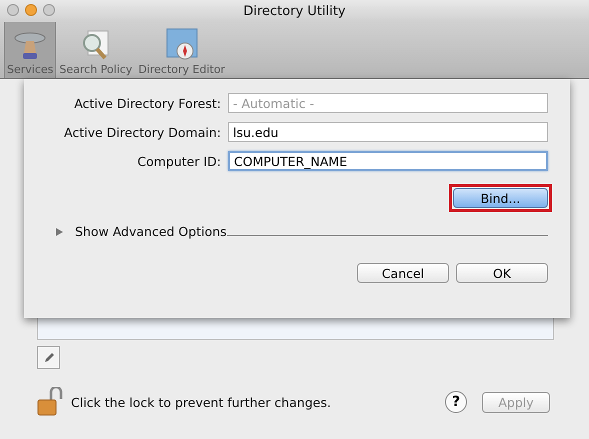 This screenshot has height=439, width=589. I want to click on input-field: - Automatic -, so click(388, 103).